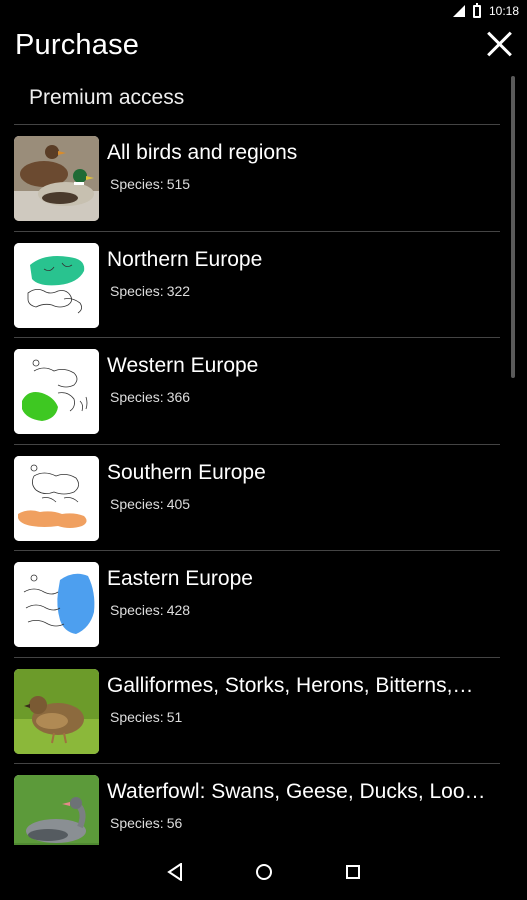 The image size is (527, 900). What do you see at coordinates (56, 810) in the screenshot?
I see `goose-thumbnail` at bounding box center [56, 810].